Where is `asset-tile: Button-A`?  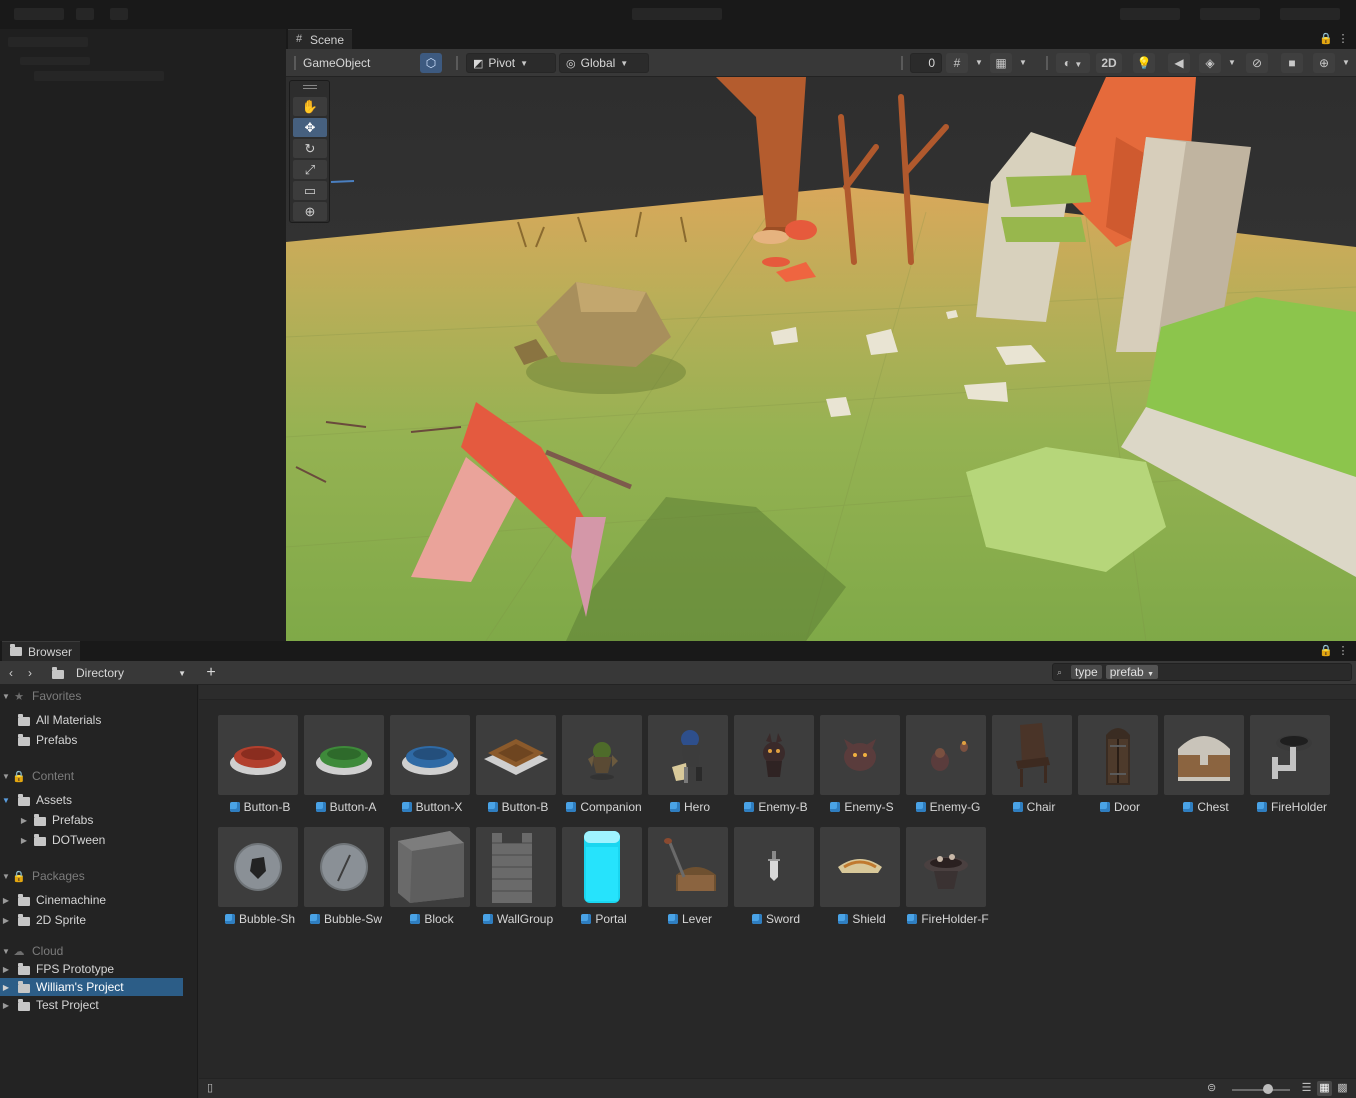 asset-tile: Button-A is located at coordinates (344, 769).